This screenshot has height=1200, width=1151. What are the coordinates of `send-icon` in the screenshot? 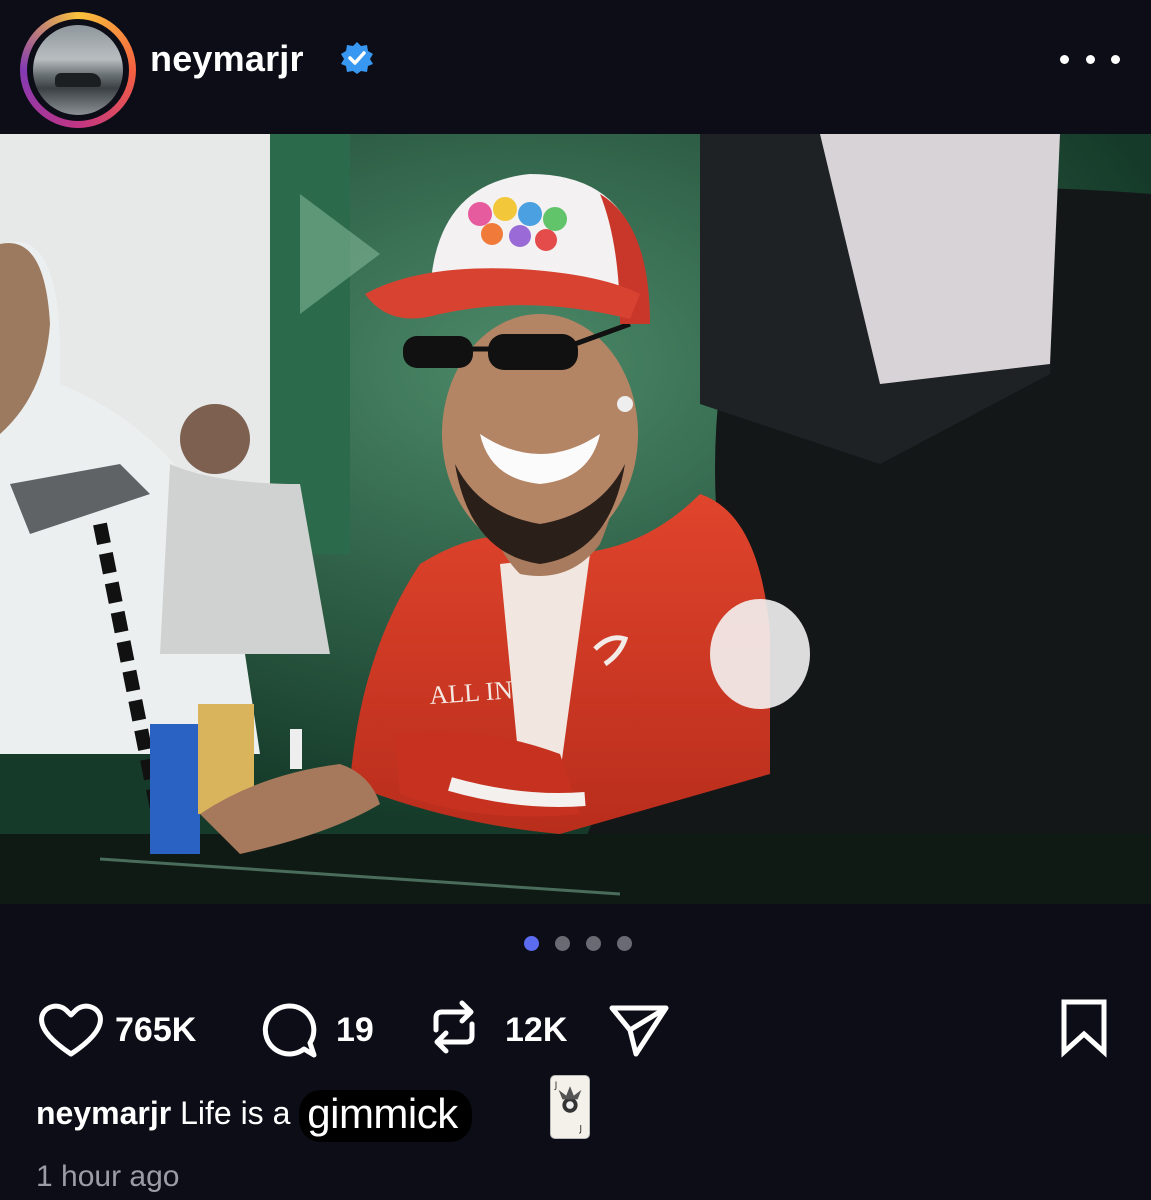 It's located at (639, 1029).